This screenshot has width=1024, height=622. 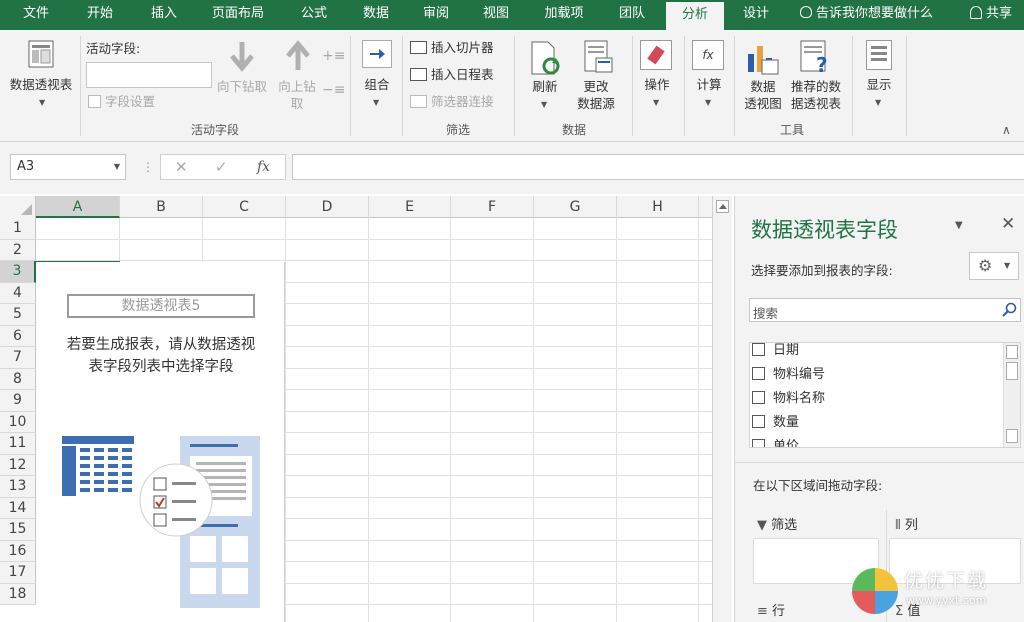 What do you see at coordinates (18, 573) in the screenshot?
I see `row-header-17: 17` at bounding box center [18, 573].